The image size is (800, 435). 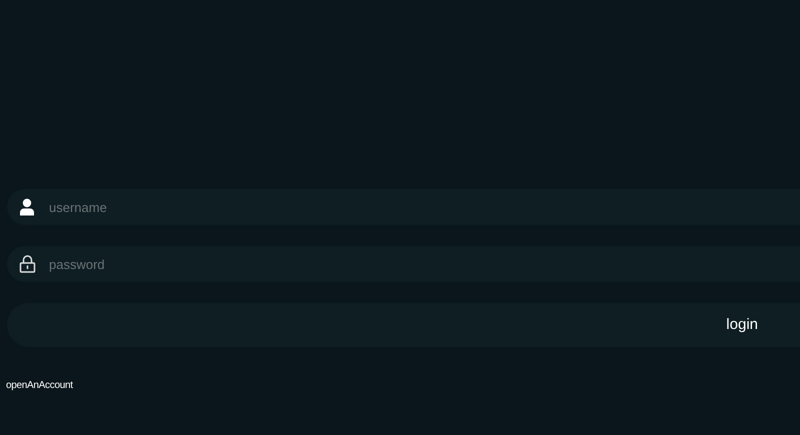 What do you see at coordinates (27, 264) in the screenshot?
I see `lock-icon` at bounding box center [27, 264].